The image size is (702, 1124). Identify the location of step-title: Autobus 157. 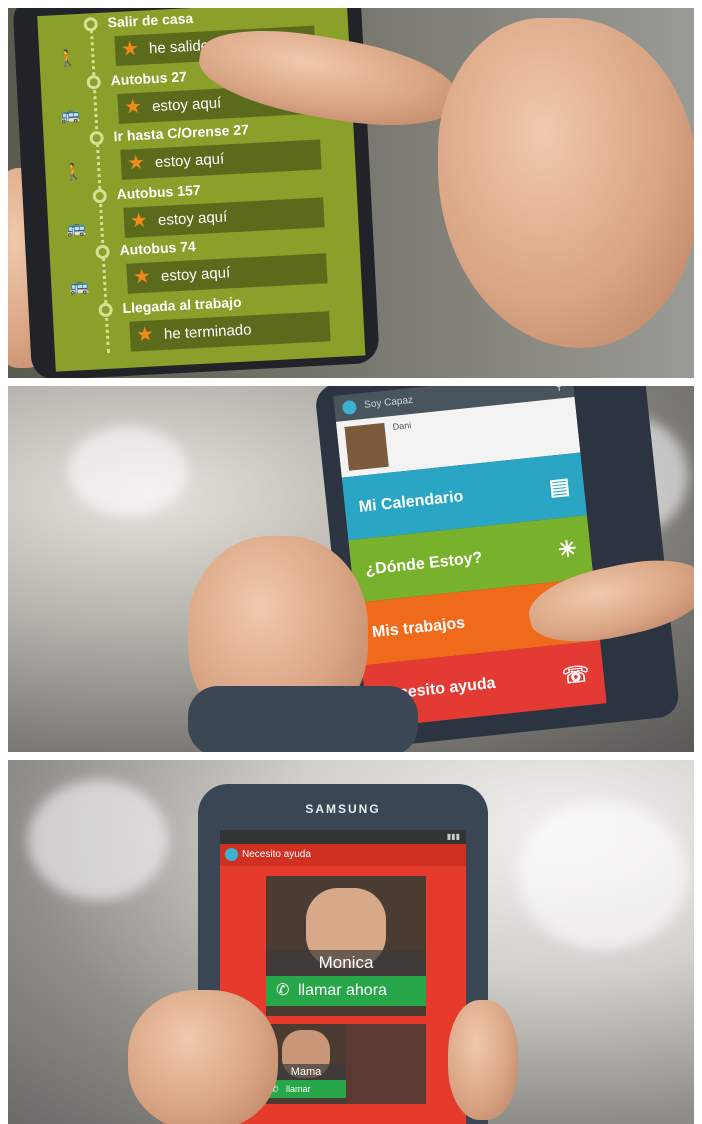
(158, 192).